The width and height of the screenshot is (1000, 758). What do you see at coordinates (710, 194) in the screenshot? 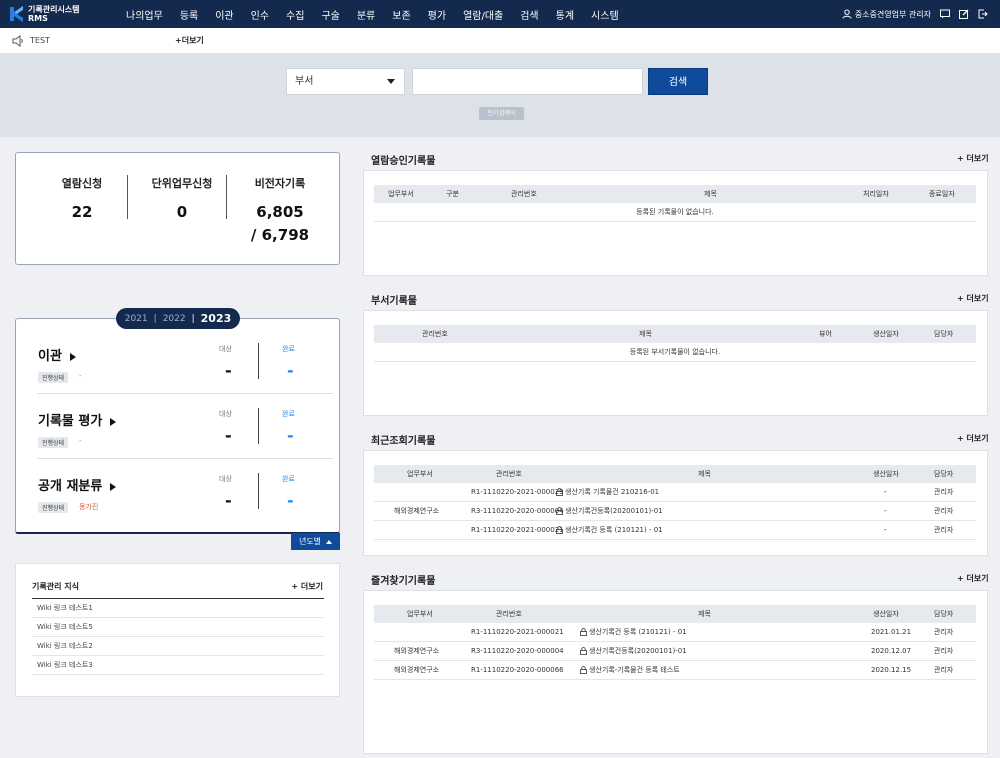
I see `column-header: 제목` at bounding box center [710, 194].